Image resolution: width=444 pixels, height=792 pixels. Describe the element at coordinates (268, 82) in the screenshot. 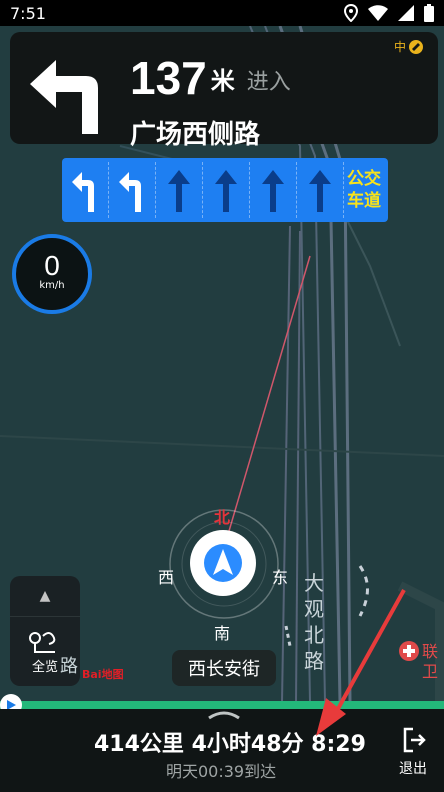

I see `distance-action: 进入` at that location.